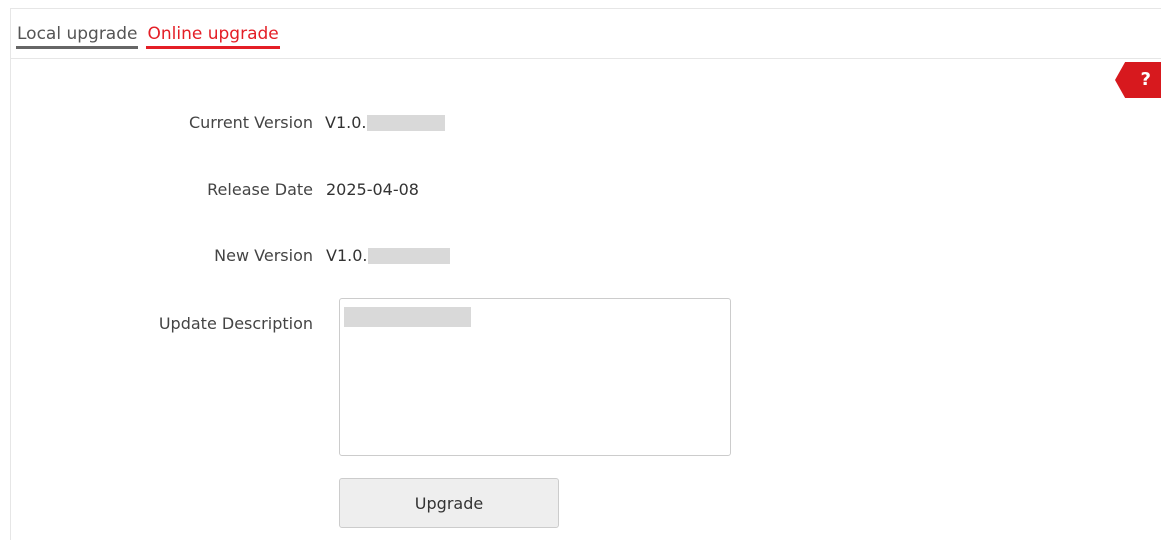  What do you see at coordinates (235, 323) in the screenshot?
I see `update-description-label: Update Description` at bounding box center [235, 323].